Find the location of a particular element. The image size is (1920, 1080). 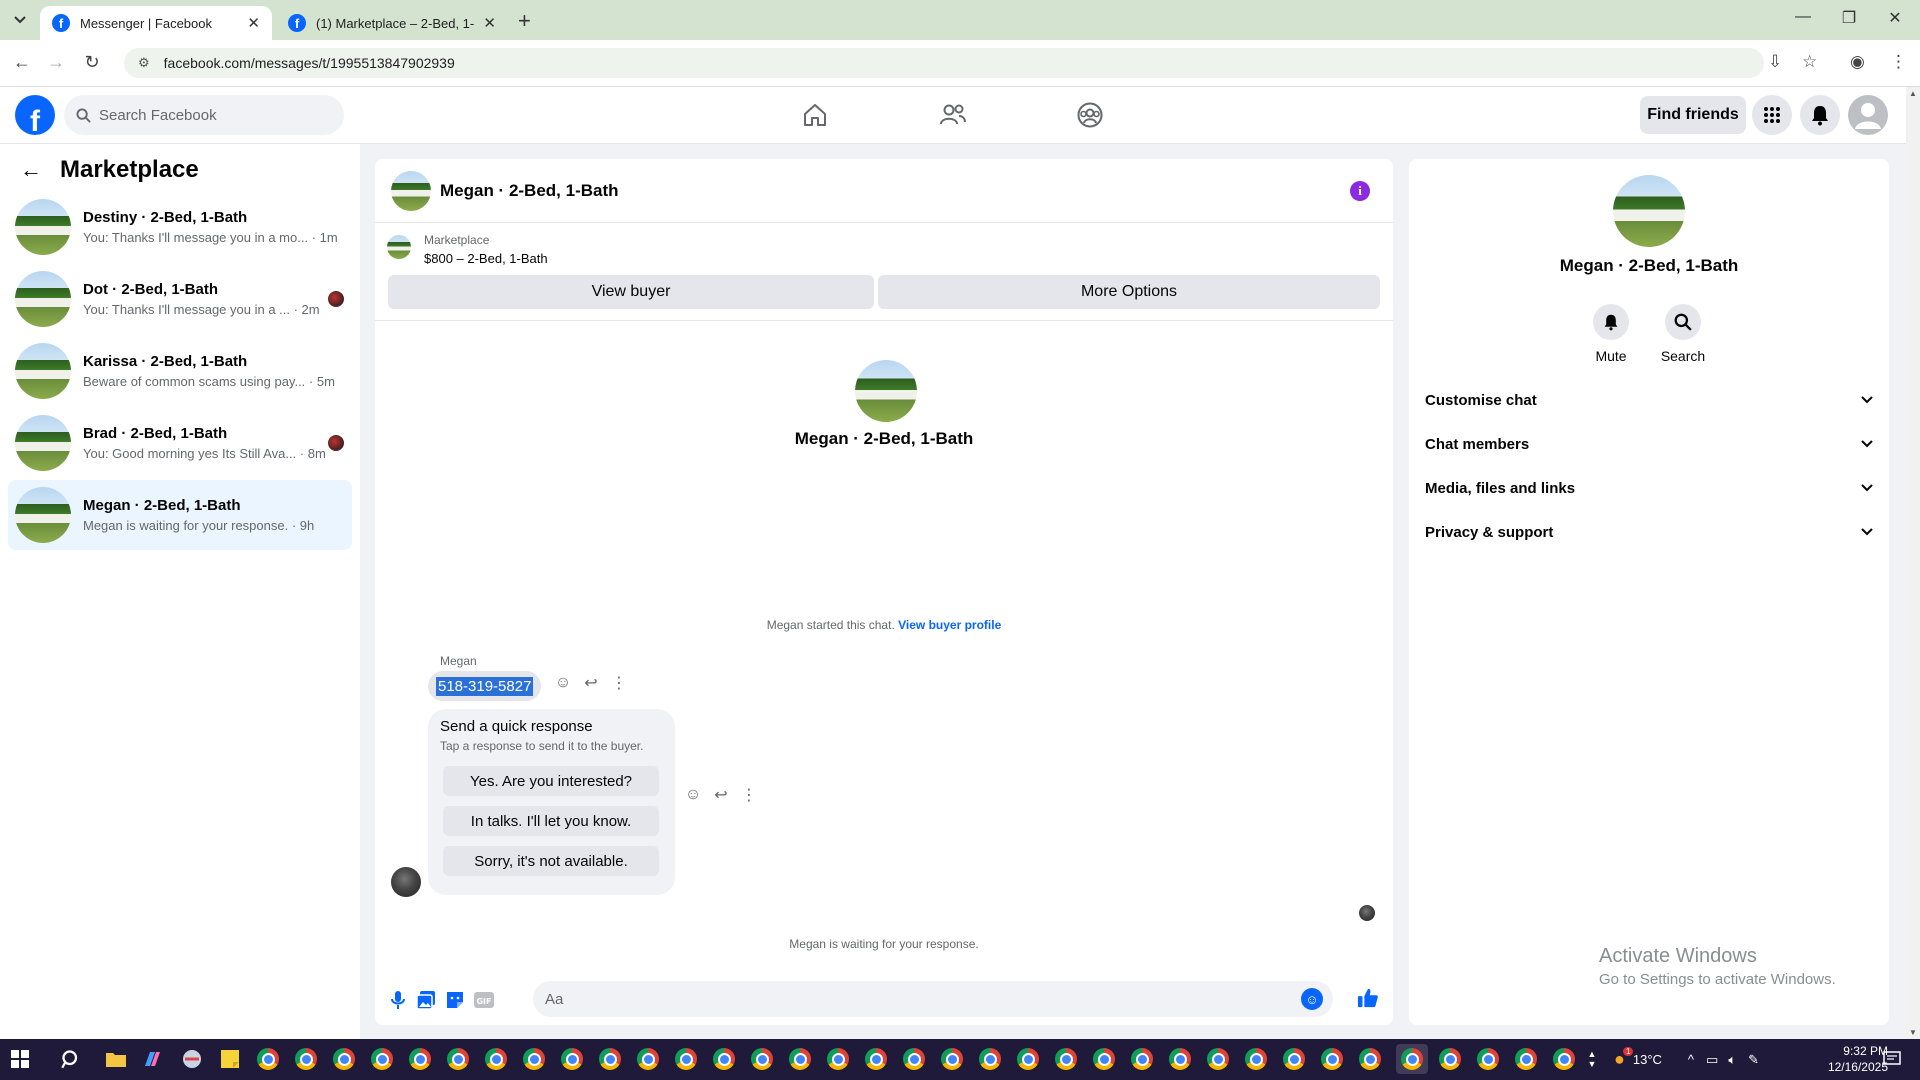

back-arrow-icon: ← is located at coordinates (31, 170).